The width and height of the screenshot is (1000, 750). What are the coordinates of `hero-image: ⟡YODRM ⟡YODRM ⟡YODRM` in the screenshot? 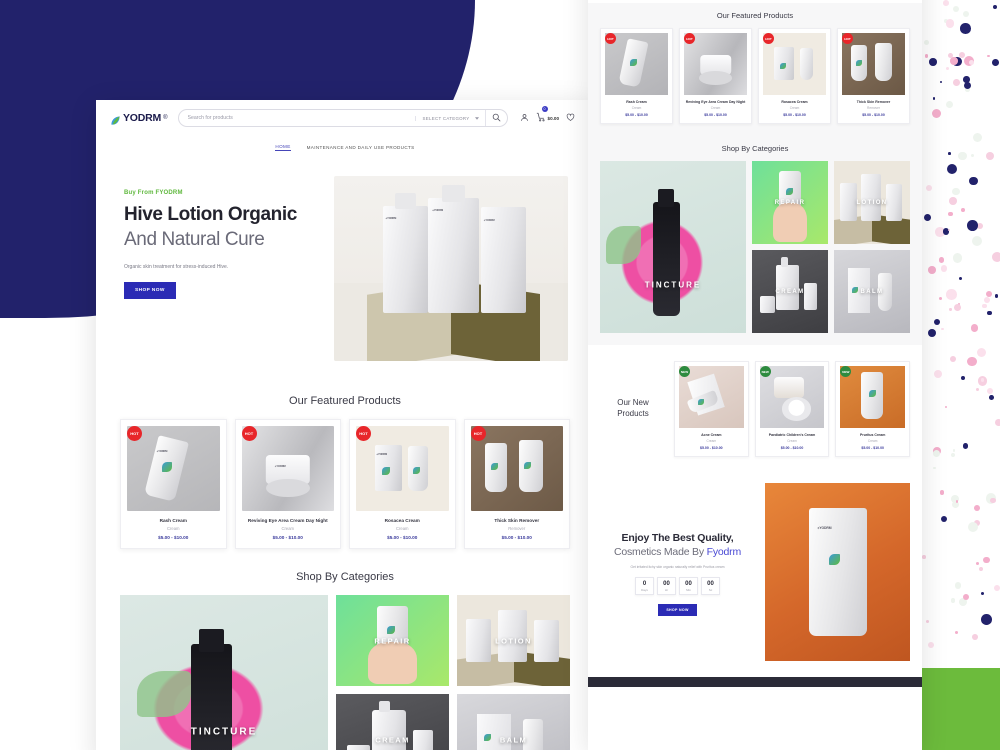 It's located at (451, 268).